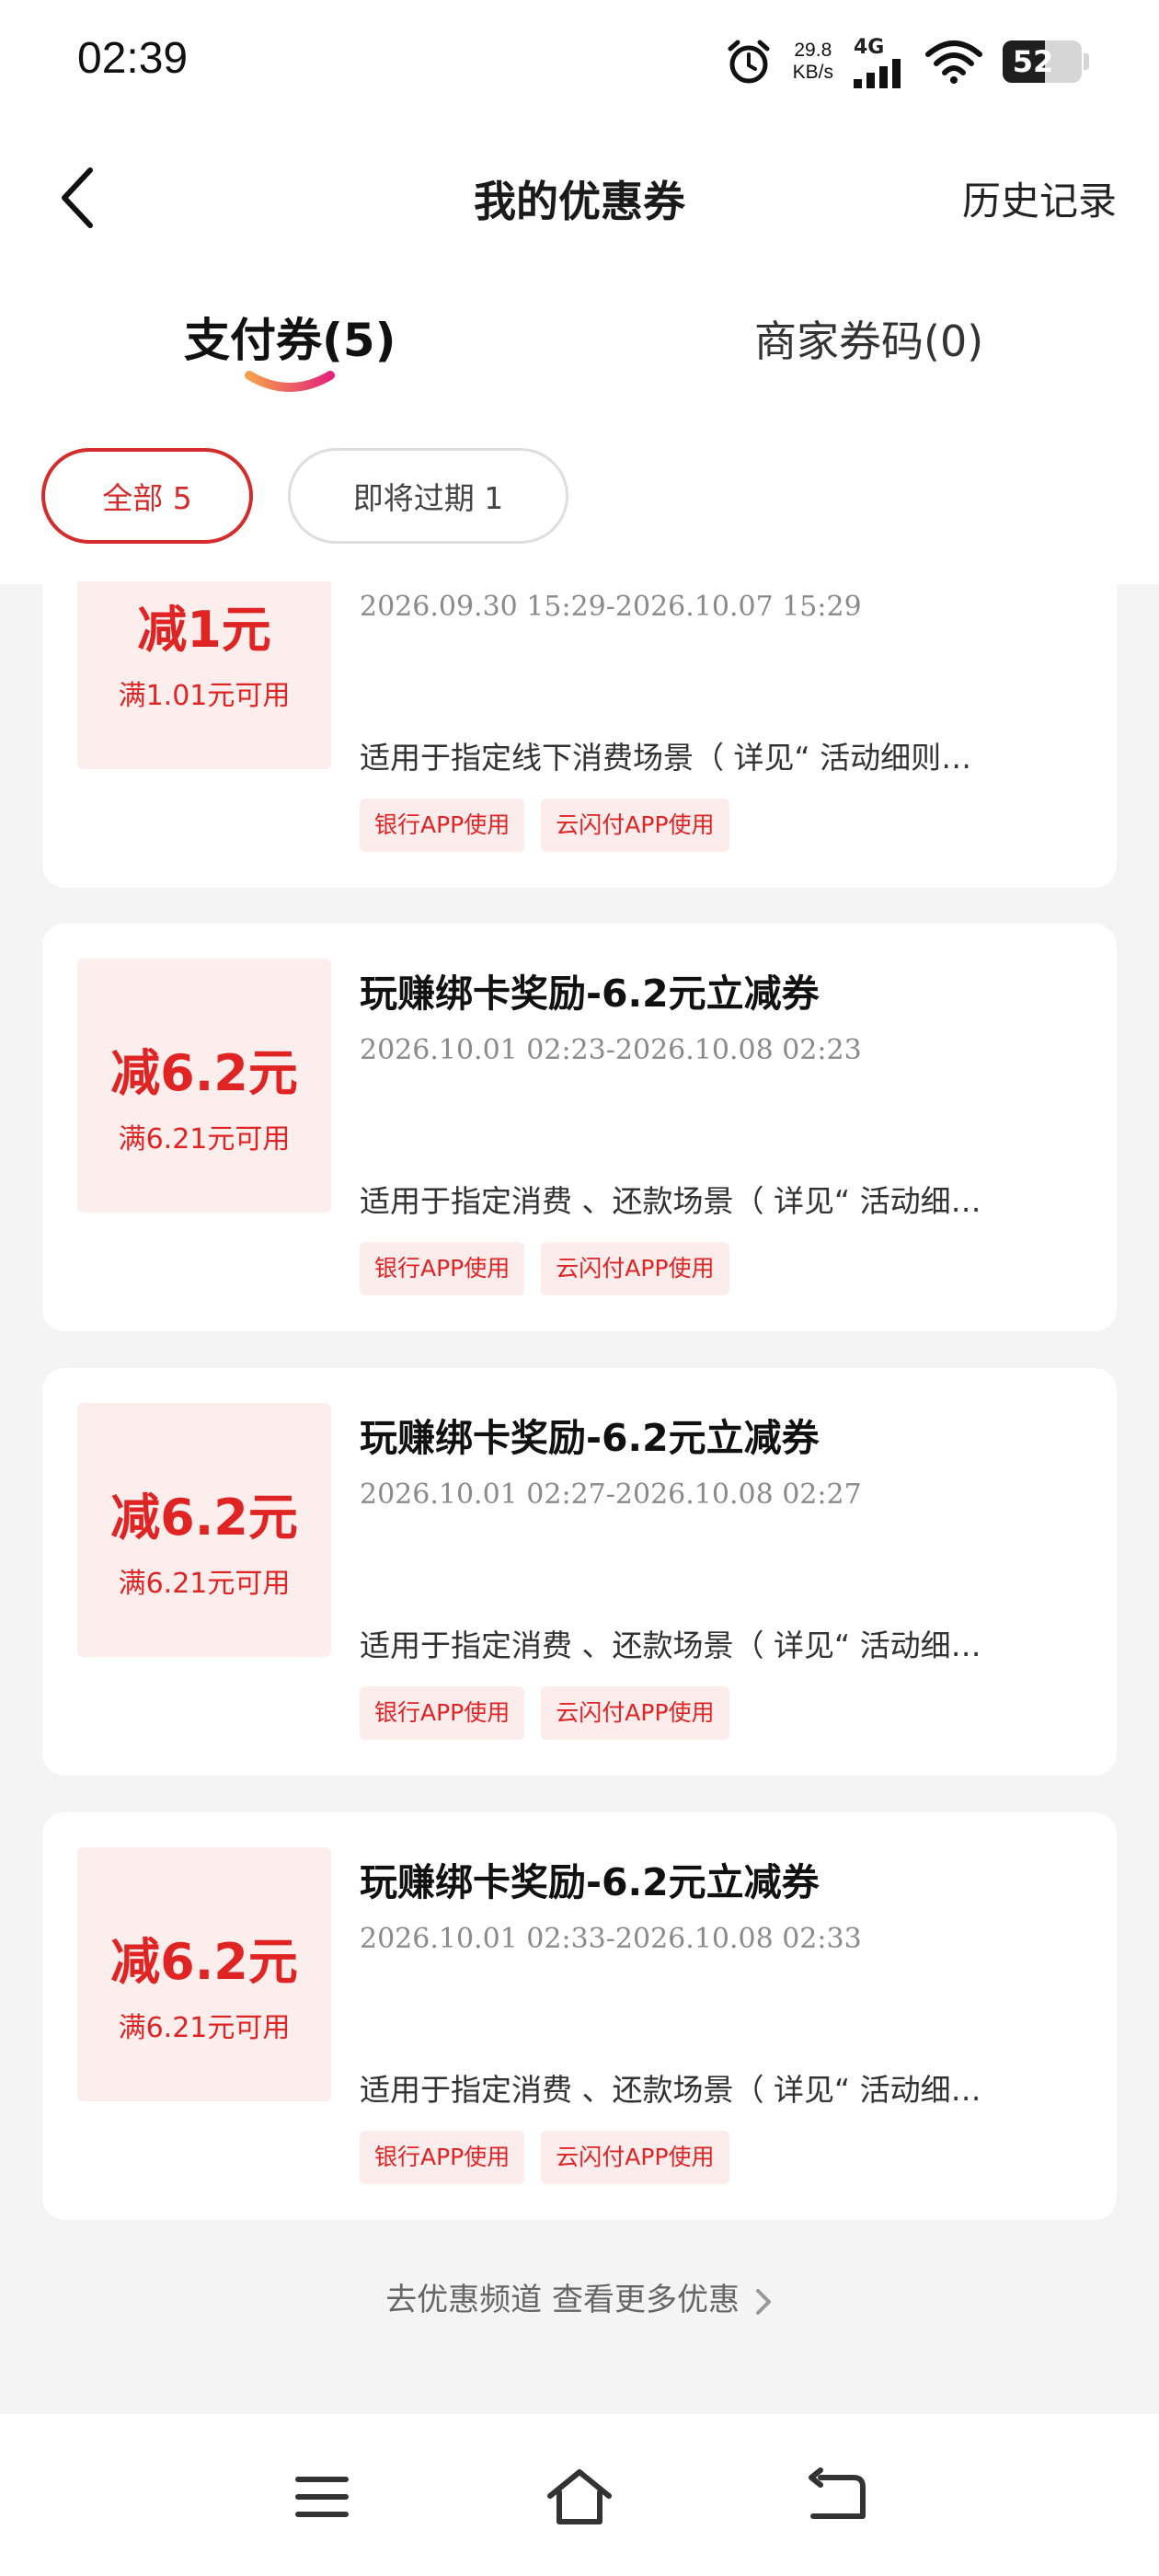 The width and height of the screenshot is (1159, 2576). What do you see at coordinates (868, 338) in the screenshot?
I see `tab-merchant-codes: 商家券码(0)` at bounding box center [868, 338].